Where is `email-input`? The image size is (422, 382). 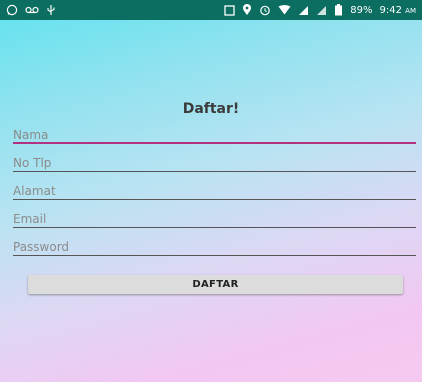
email-input is located at coordinates (214, 219).